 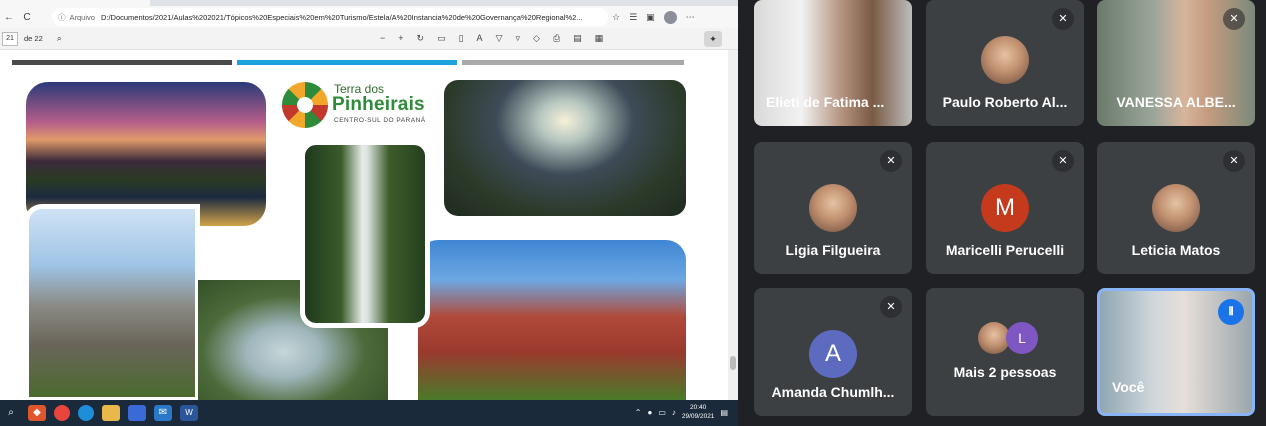 What do you see at coordinates (347, 62) in the screenshot?
I see `header-bar-blue` at bounding box center [347, 62].